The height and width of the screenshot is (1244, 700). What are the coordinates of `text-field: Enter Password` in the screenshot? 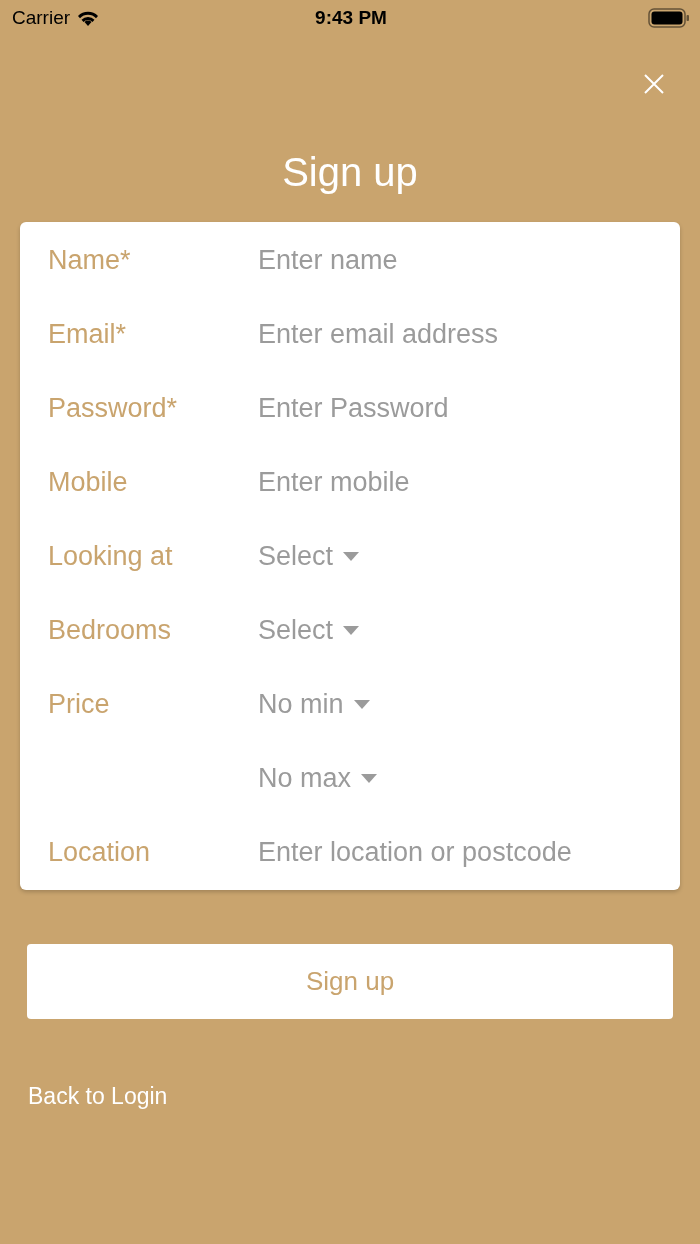 It's located at (453, 408).